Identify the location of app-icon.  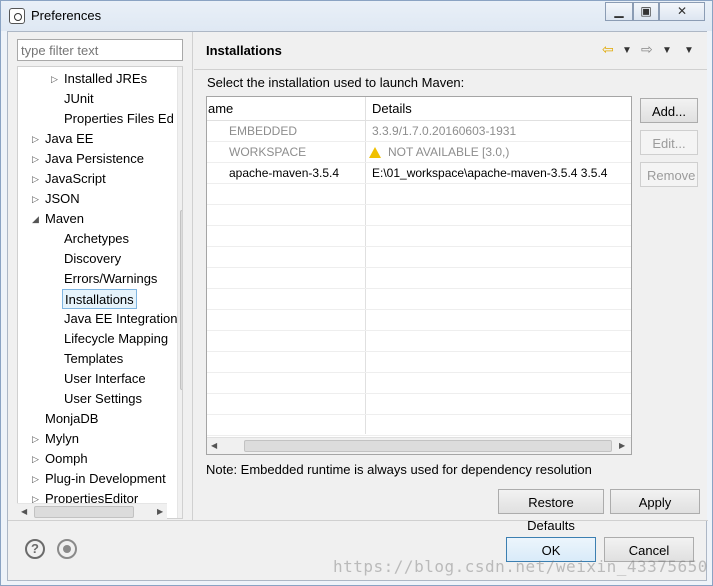
(17, 16).